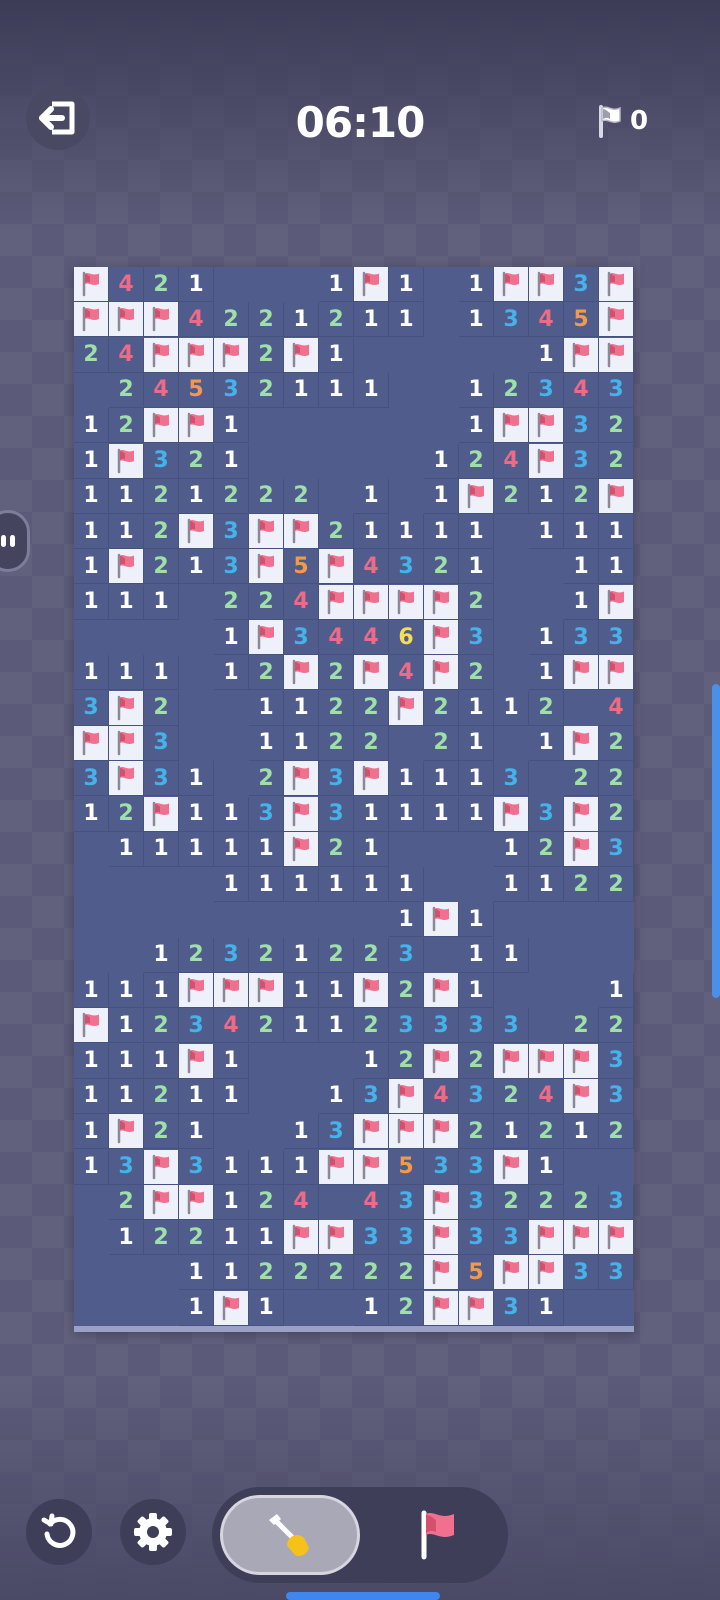 The image size is (720, 1600). Describe the element at coordinates (58, 118) in the screenshot. I see `exit-button` at that location.